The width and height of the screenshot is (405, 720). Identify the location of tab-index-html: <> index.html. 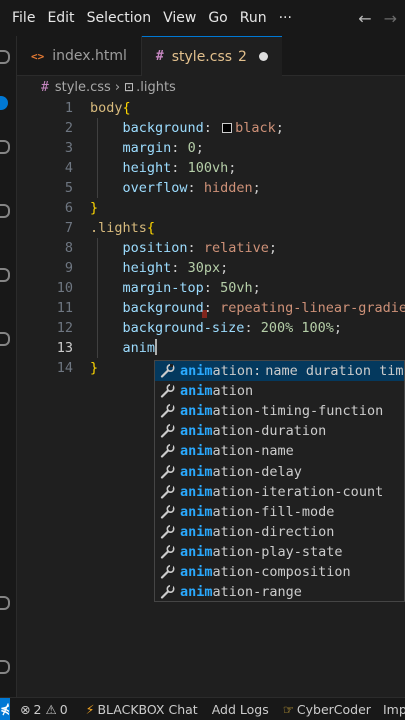
(79, 56).